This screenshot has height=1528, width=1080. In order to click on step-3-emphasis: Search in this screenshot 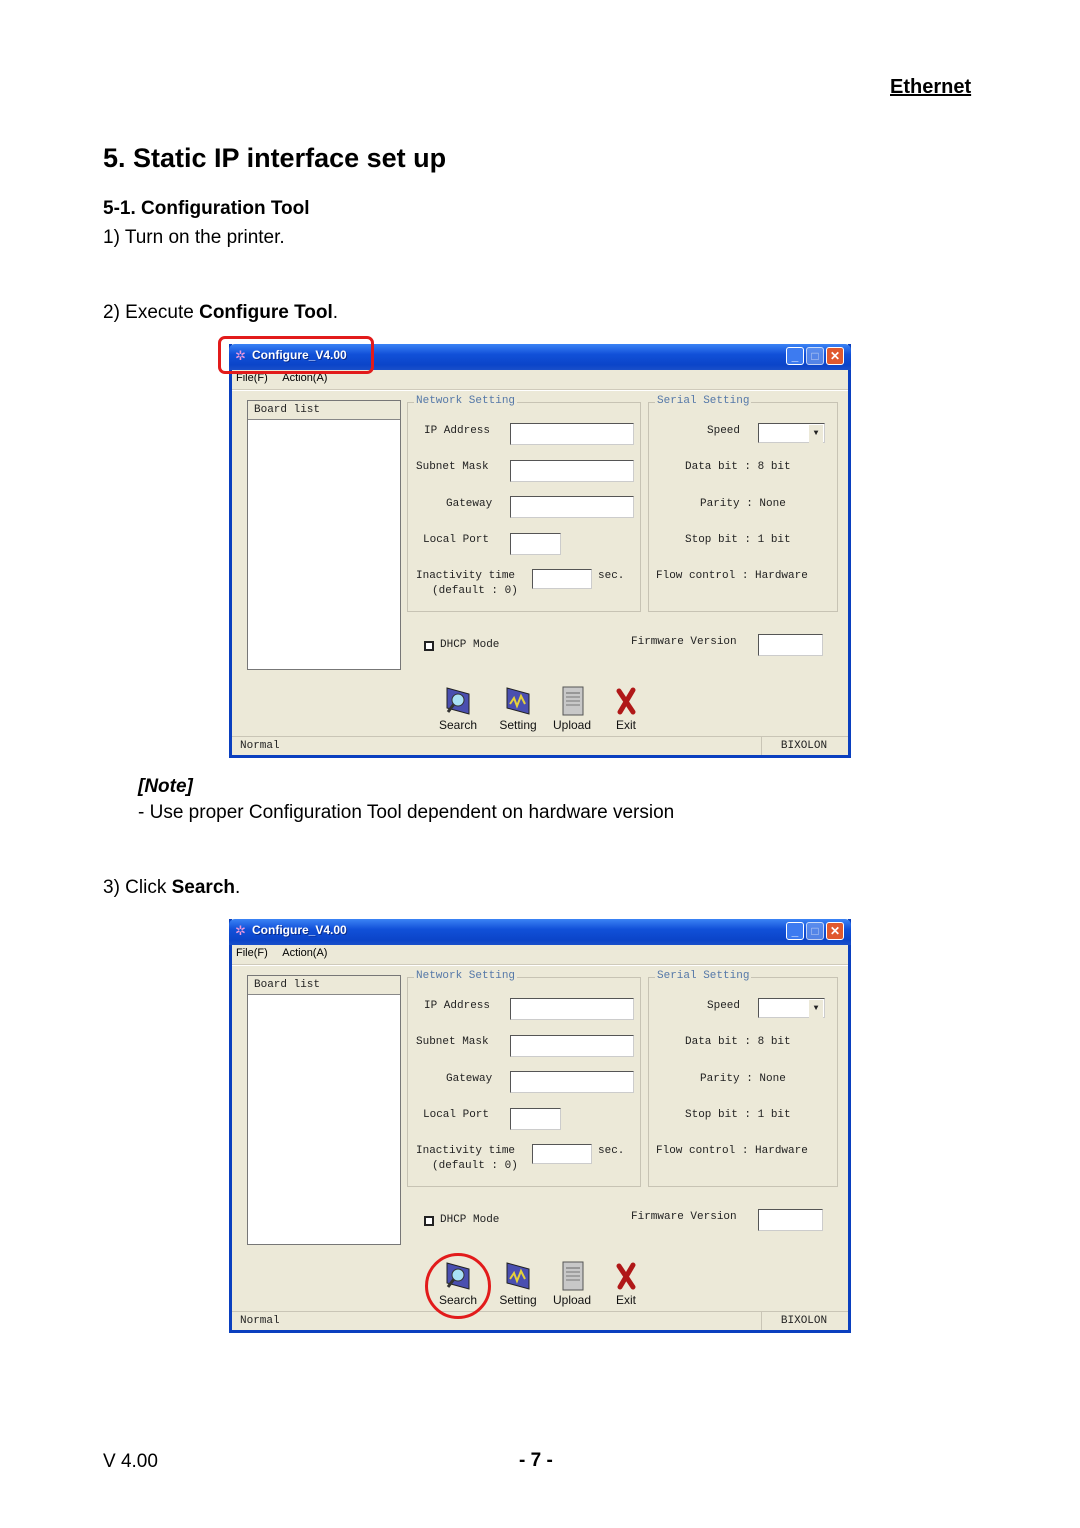, I will do `click(203, 887)`.